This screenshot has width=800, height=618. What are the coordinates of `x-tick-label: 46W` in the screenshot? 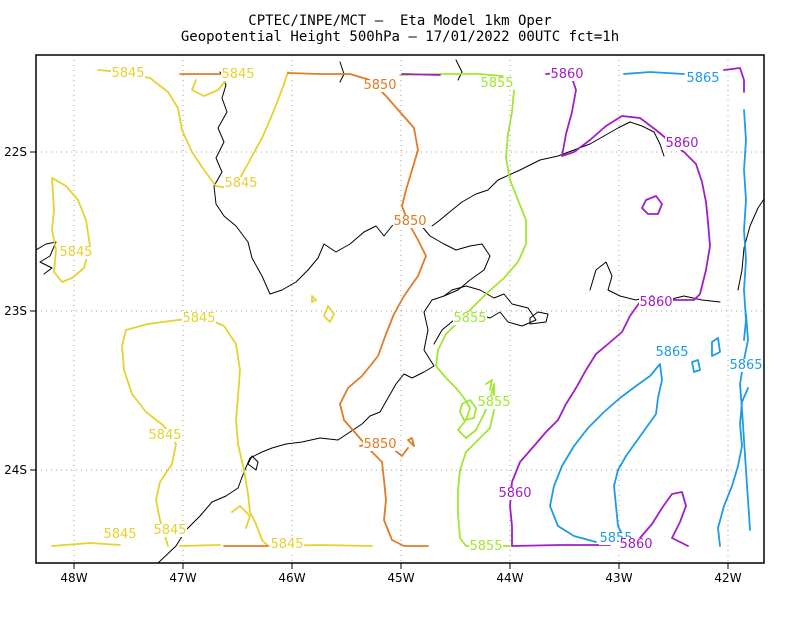 It's located at (291, 578).